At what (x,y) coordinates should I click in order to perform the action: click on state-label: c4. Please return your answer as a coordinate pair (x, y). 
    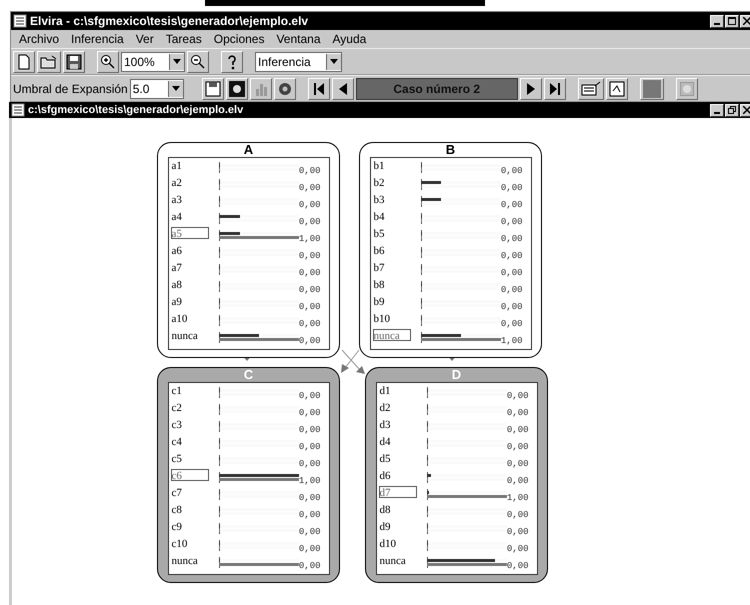
    Looking at the image, I should click on (189, 441).